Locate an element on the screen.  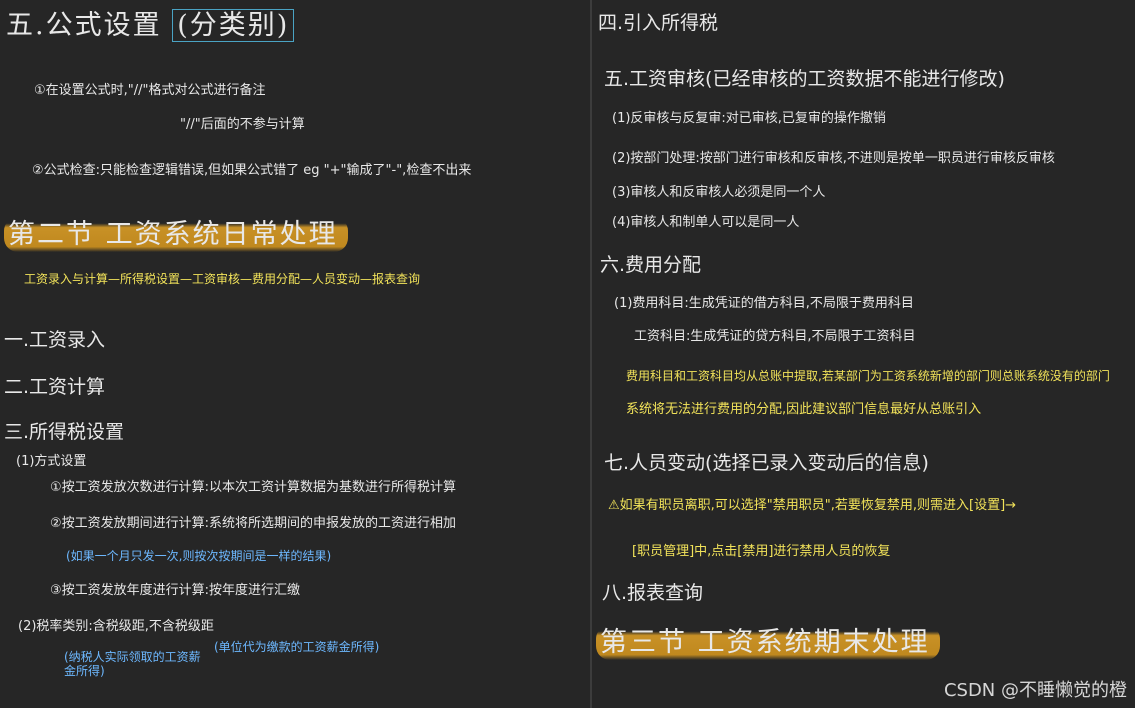
tax-rate-note-2: (单位代为缴款的工资薪金所得) is located at coordinates (297, 647).